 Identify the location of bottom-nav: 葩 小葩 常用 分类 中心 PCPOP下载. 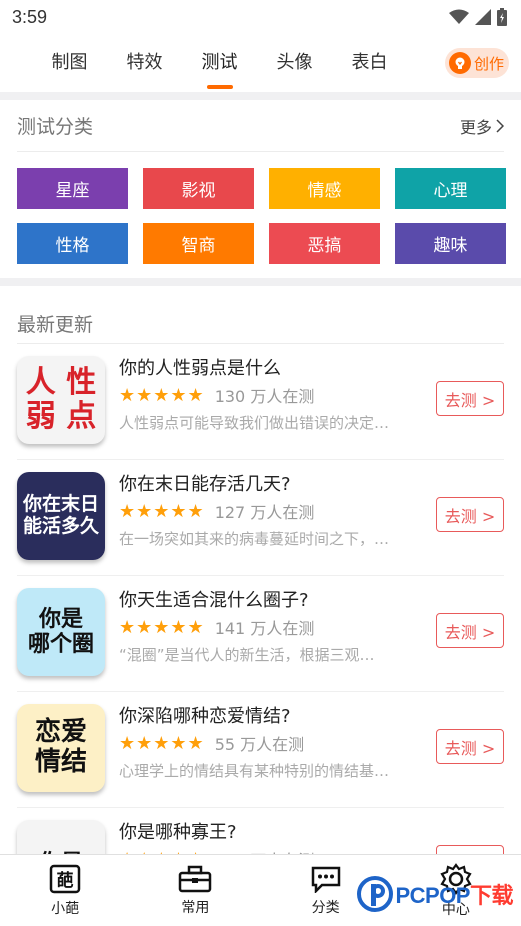
(260, 890).